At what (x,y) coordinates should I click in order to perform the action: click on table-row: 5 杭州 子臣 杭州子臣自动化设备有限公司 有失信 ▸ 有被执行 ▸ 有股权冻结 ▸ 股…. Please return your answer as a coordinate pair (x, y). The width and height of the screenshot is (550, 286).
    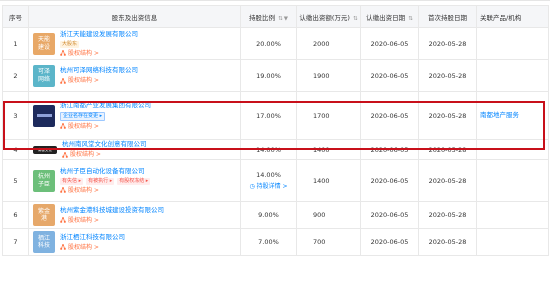
    Looking at the image, I should click on (275, 180).